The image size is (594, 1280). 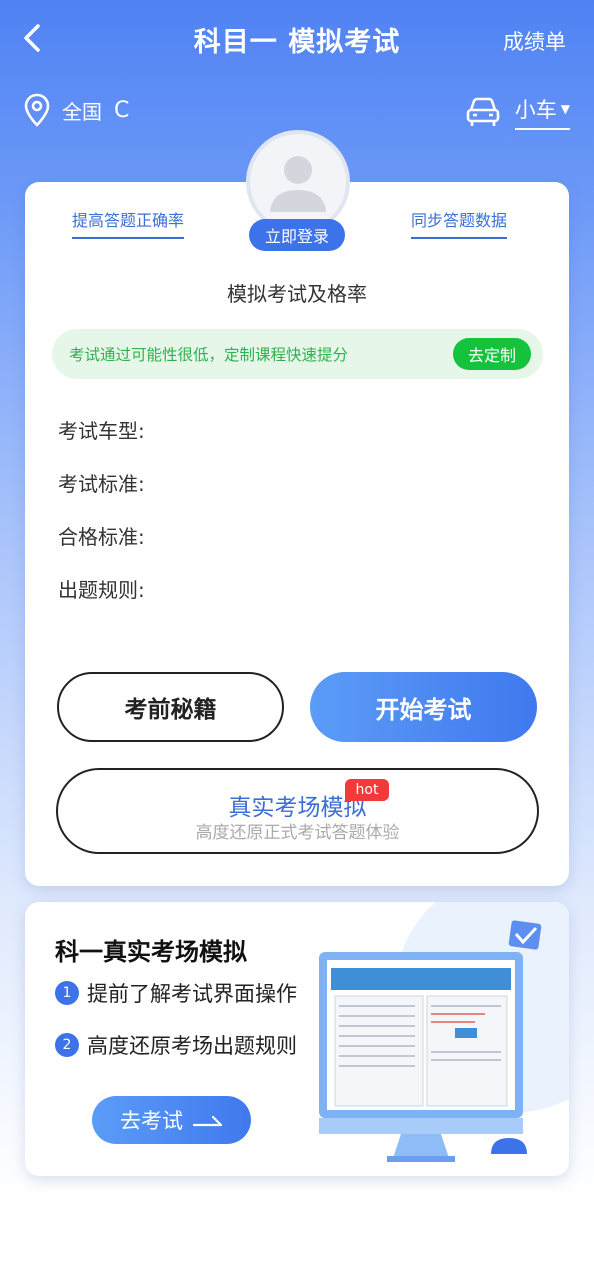 I want to click on app-header: 科目一 模拟考试 成绩单, so click(x=297, y=40).